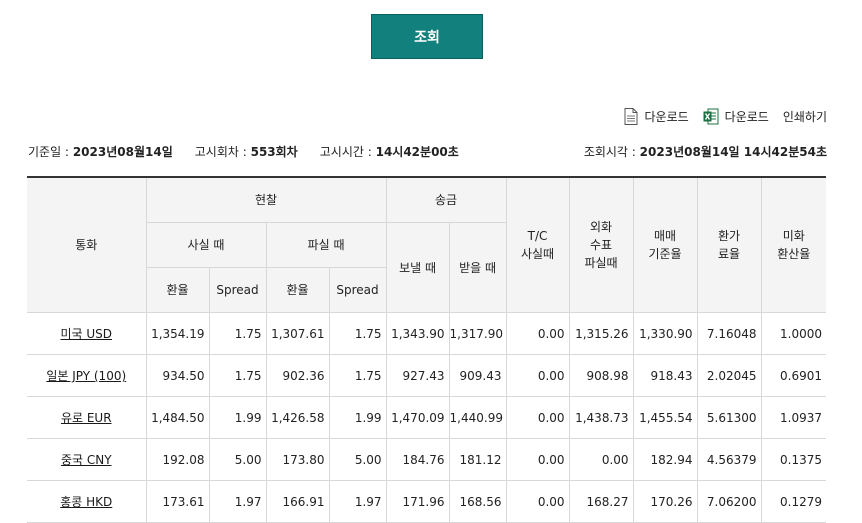 The image size is (862, 523). What do you see at coordinates (177, 459) in the screenshot?
I see `cash-buy-rate-cell: 192.08` at bounding box center [177, 459].